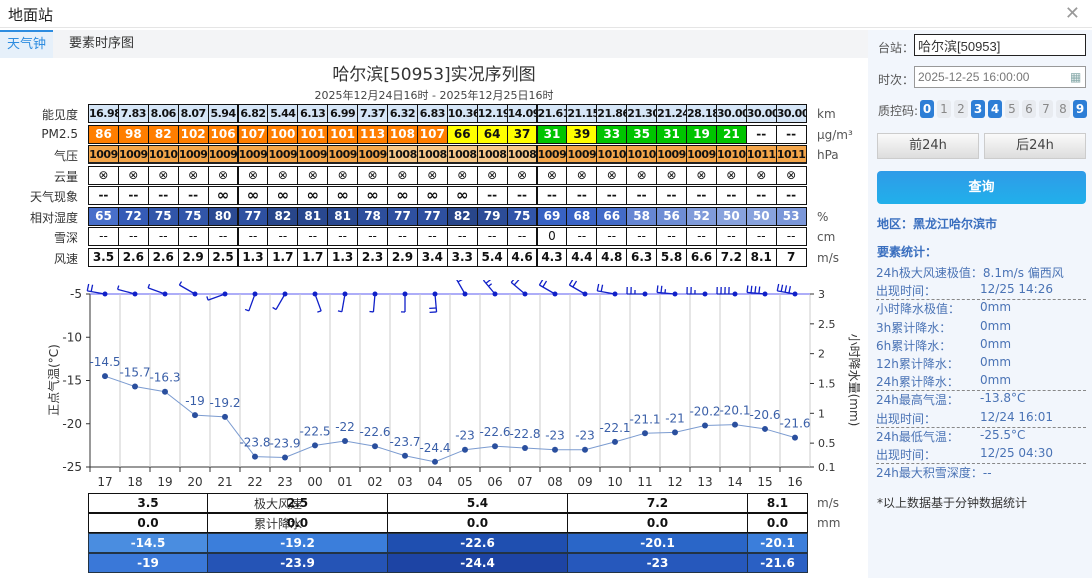  What do you see at coordinates (65, 258) in the screenshot?
I see `row-label-wind-speed: 风速` at bounding box center [65, 258].